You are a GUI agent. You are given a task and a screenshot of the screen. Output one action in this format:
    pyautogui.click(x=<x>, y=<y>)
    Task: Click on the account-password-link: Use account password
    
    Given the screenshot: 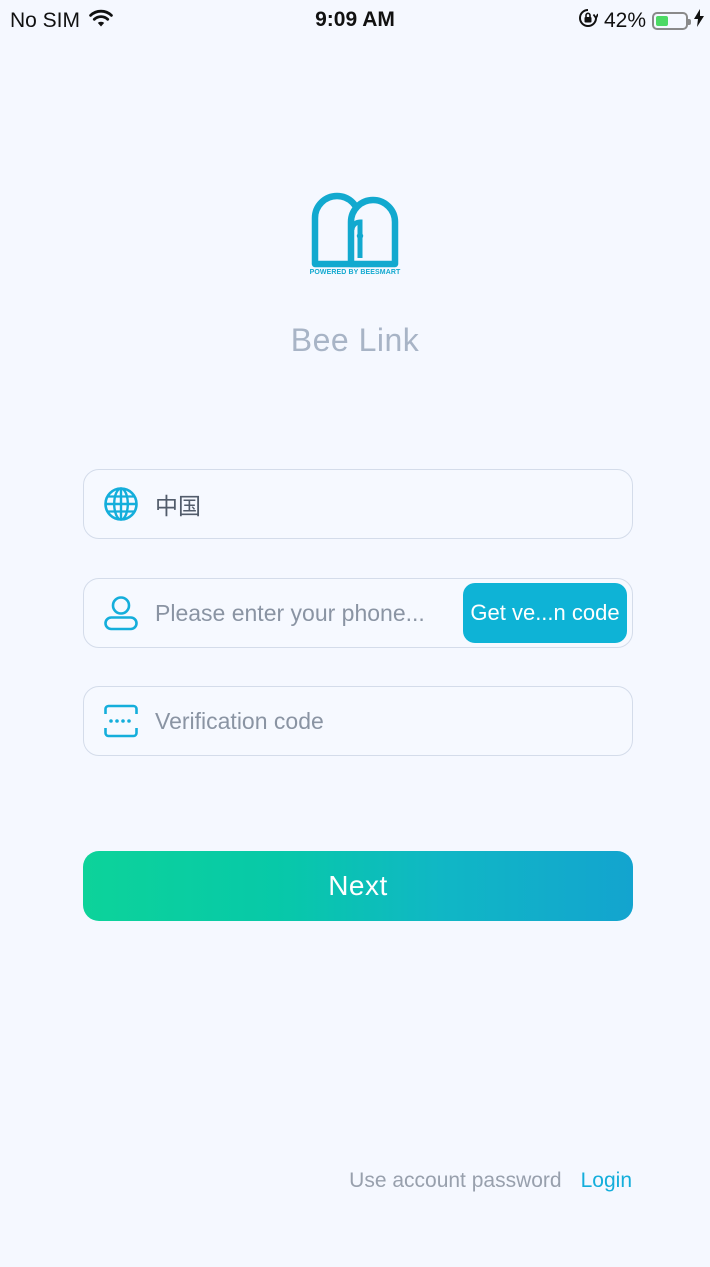 What is the action you would take?
    pyautogui.click(x=455, y=1181)
    